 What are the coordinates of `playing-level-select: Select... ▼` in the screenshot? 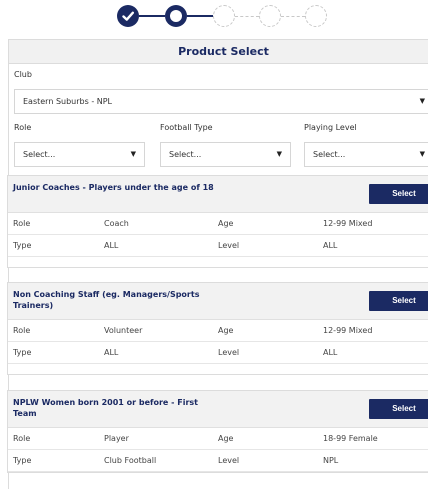 It's located at (366, 154).